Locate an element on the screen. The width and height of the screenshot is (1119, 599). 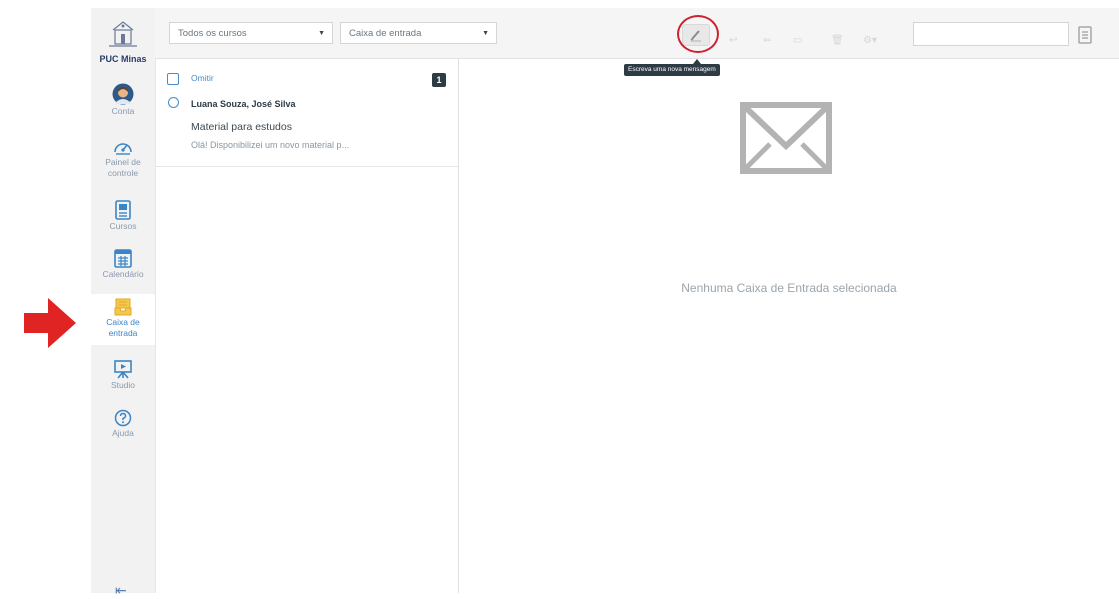
calendar-icon is located at coordinates (123, 258).